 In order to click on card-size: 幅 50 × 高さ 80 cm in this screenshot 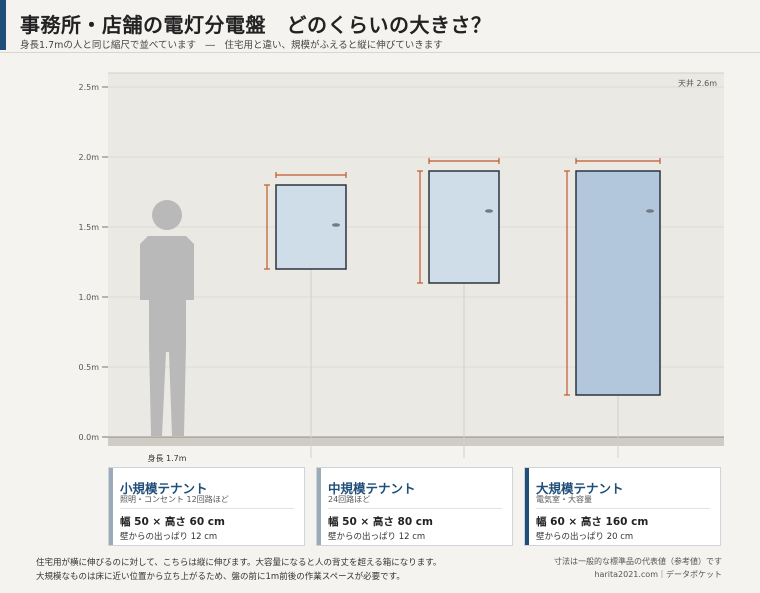, I will do `click(380, 522)`.